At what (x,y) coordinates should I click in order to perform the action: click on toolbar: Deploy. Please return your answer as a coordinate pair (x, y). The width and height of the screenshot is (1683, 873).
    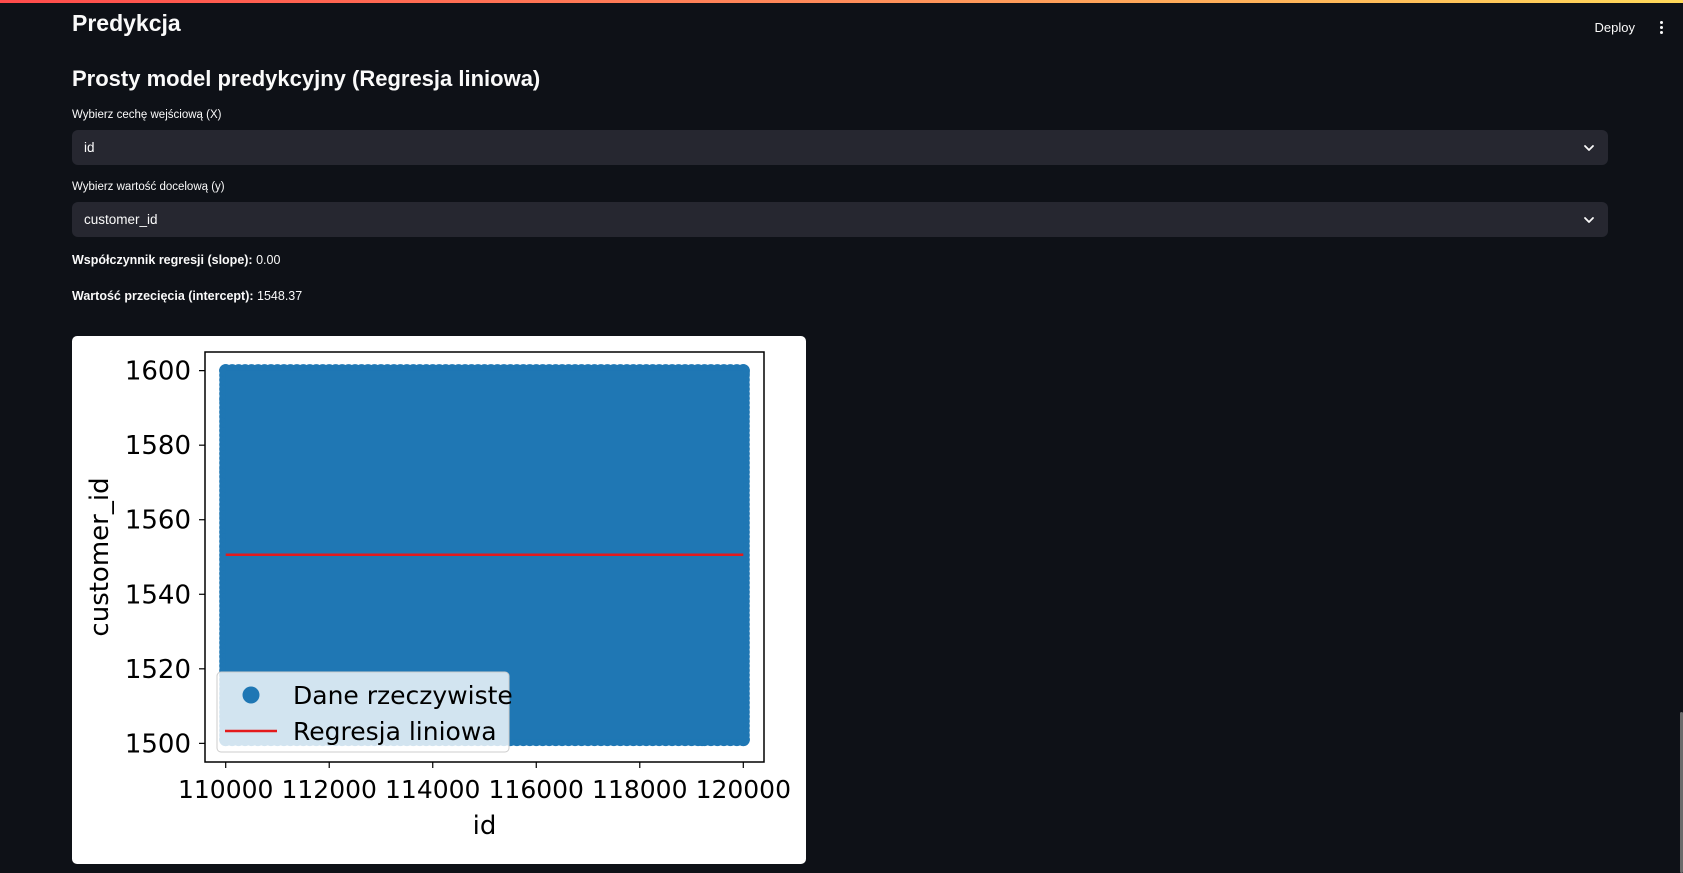
    Looking at the image, I should click on (1628, 27).